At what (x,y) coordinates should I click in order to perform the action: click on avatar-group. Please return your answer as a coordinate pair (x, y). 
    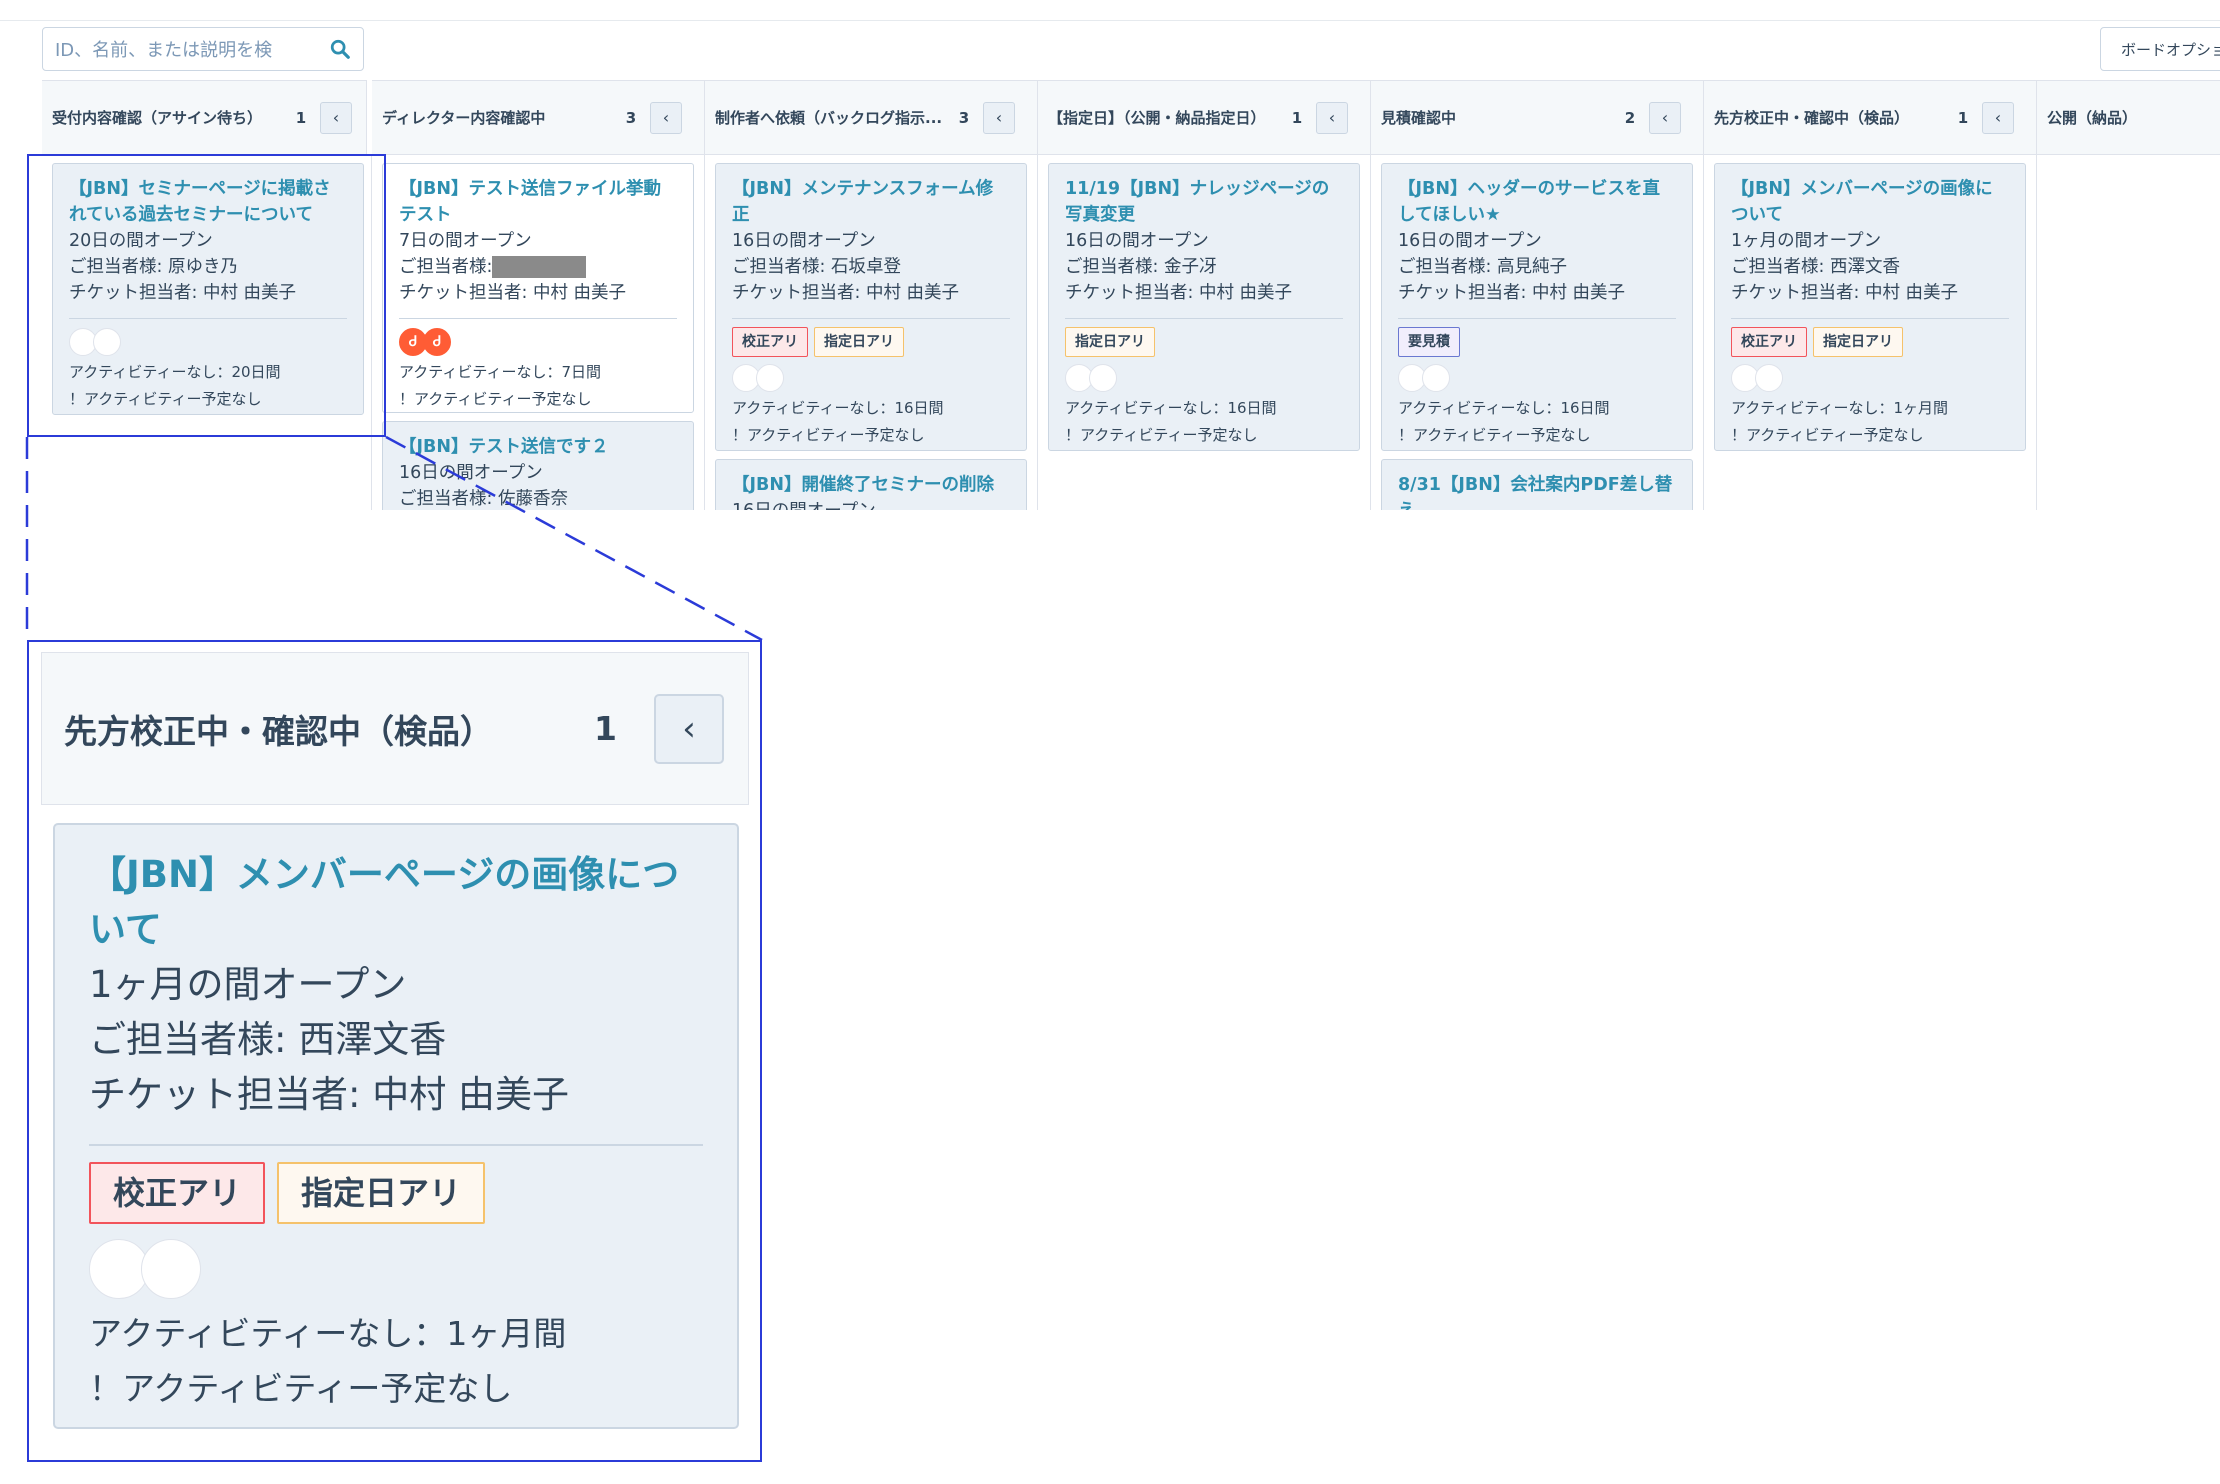
    Looking at the image, I should click on (396, 1269).